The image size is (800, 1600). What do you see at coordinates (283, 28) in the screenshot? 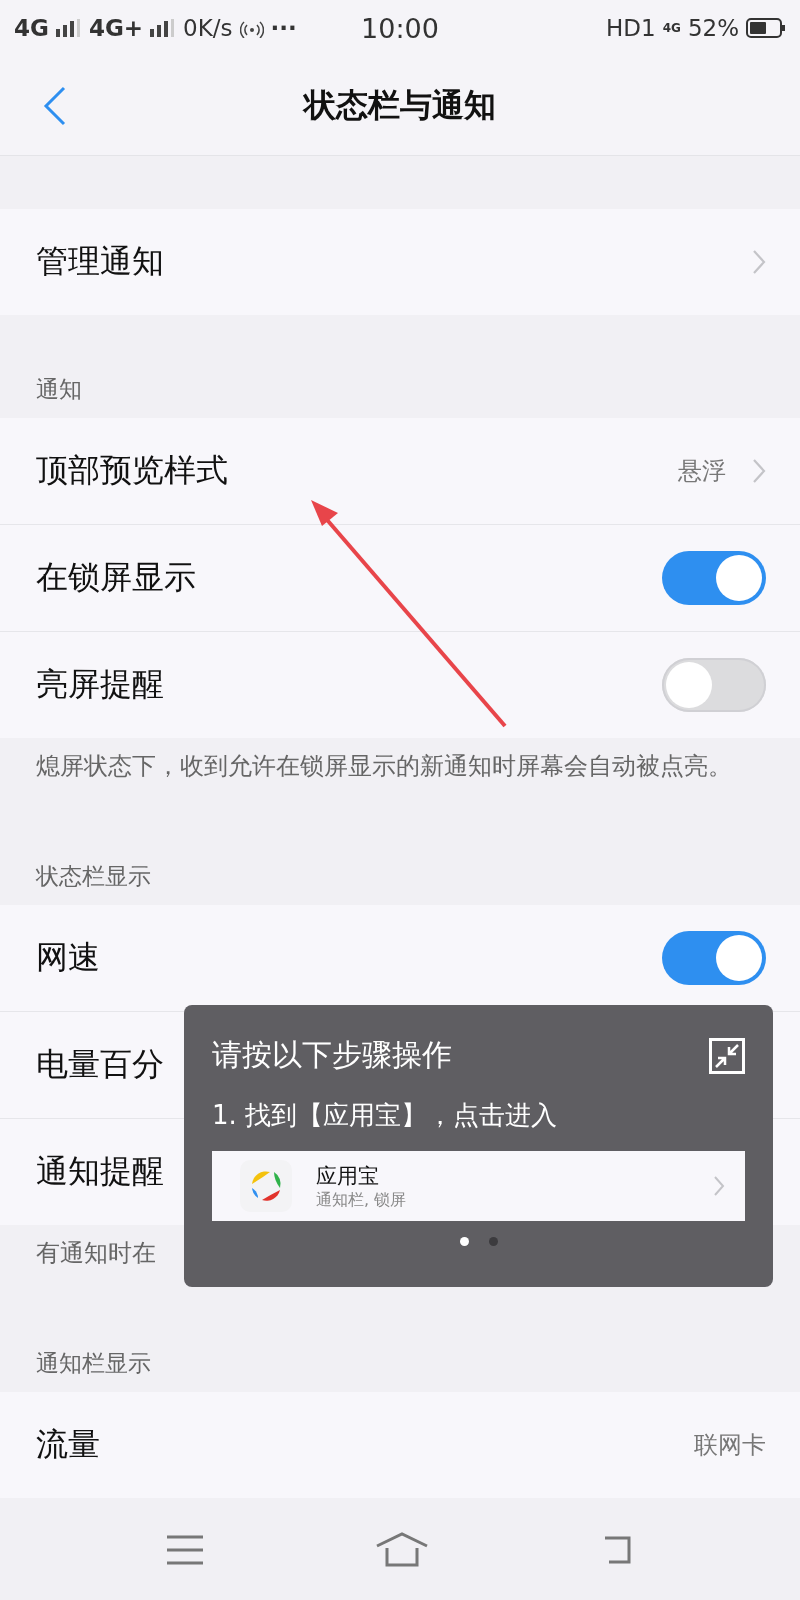
I see `more-indicator: ···` at bounding box center [283, 28].